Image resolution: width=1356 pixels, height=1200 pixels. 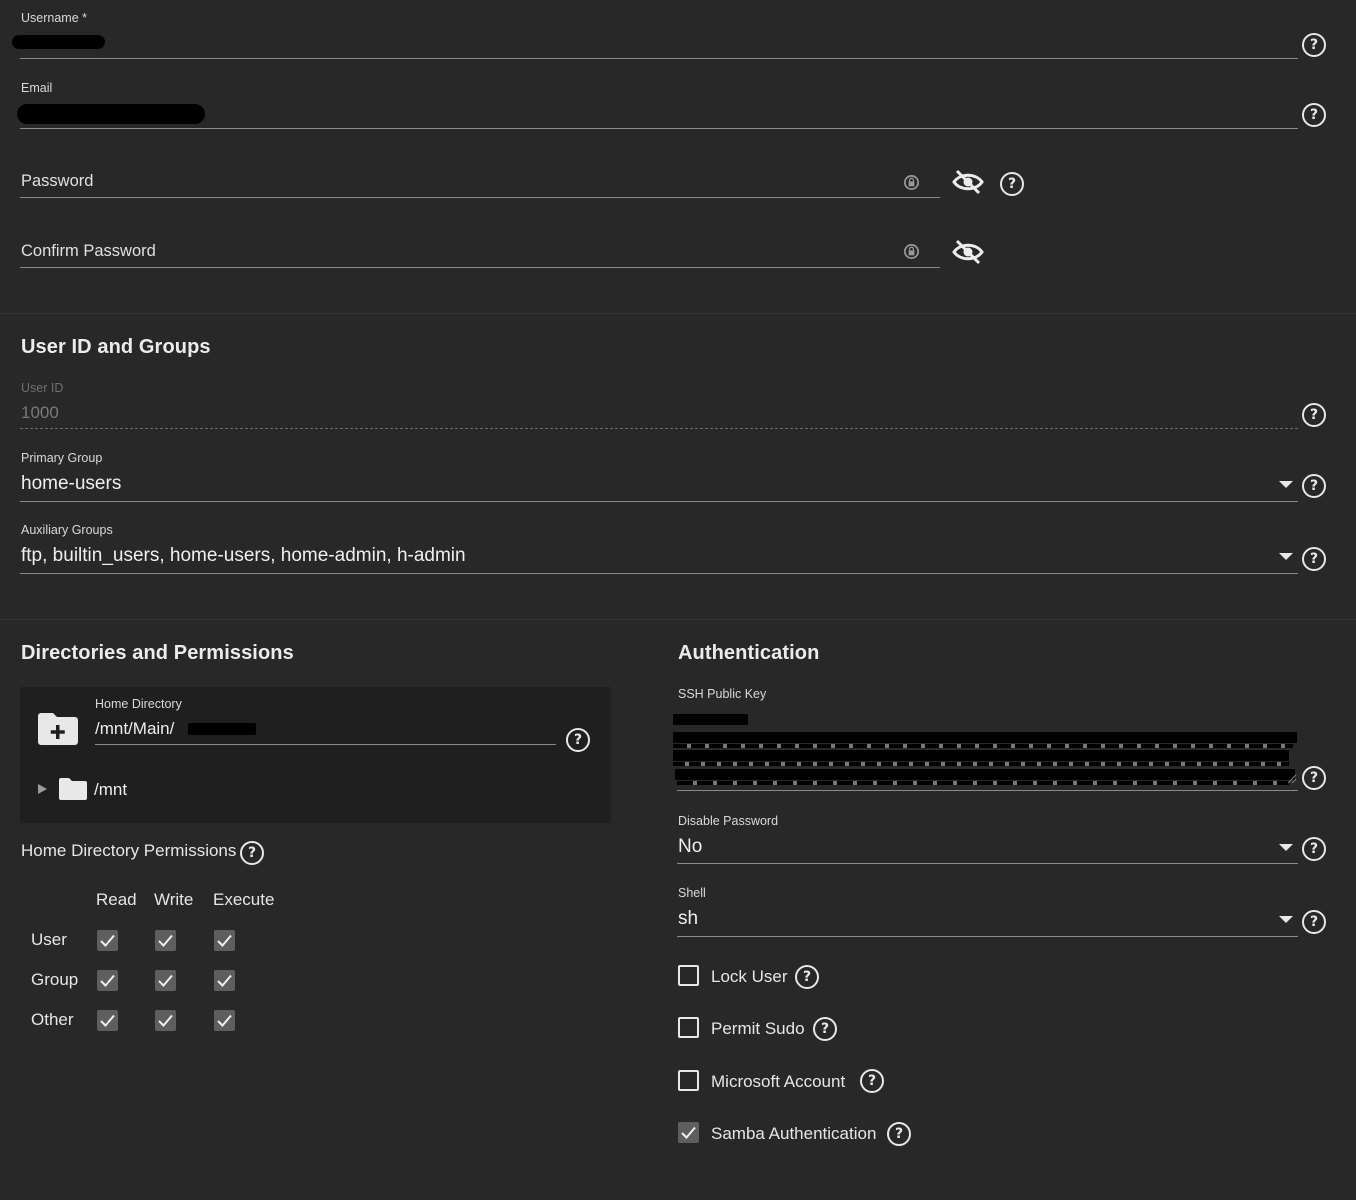 I want to click on shell-underline, so click(x=987, y=936).